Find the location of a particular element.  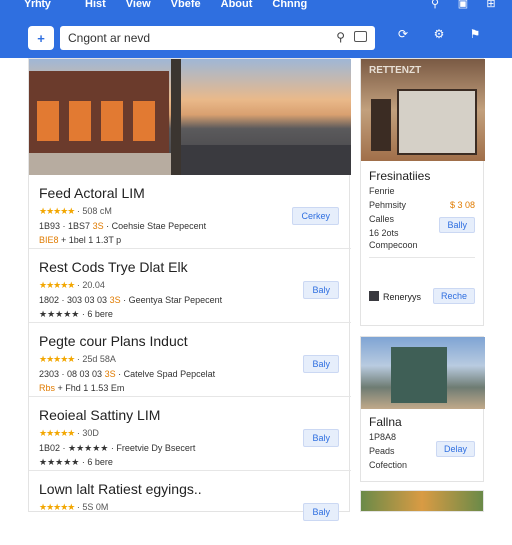

result-title: Pegte cour Plans Induct is located at coordinates (113, 341).